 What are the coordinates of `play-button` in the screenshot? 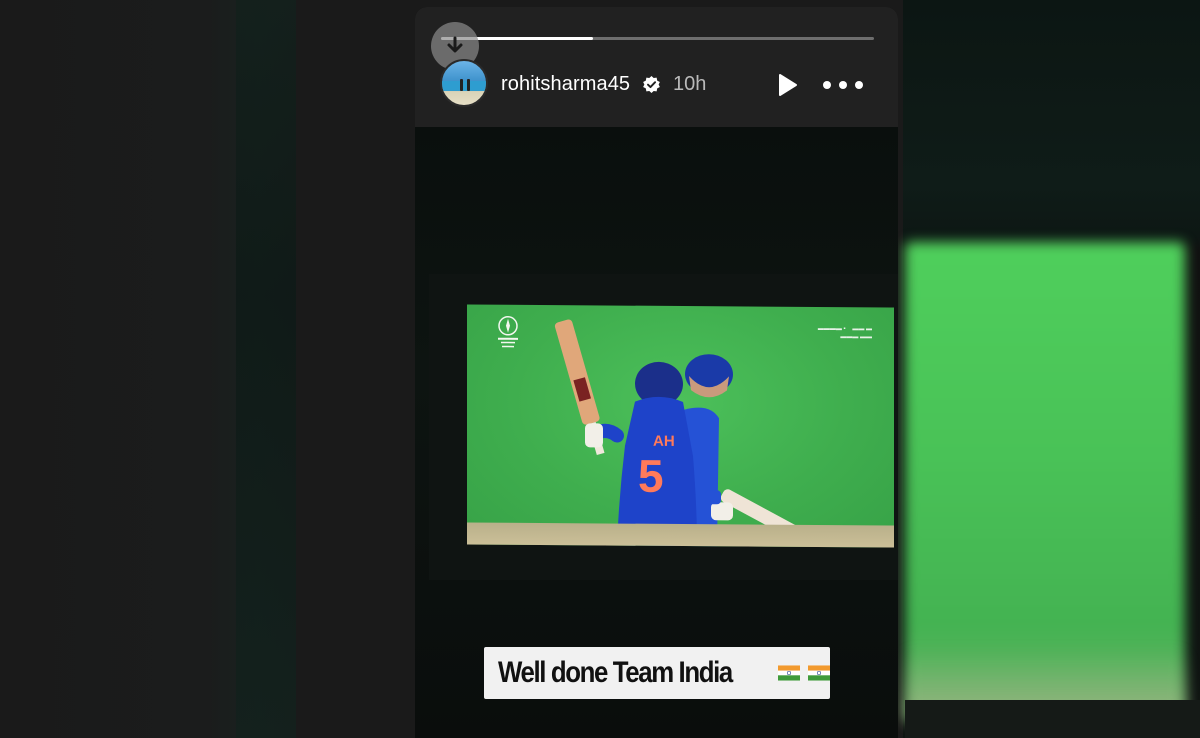 It's located at (787, 85).